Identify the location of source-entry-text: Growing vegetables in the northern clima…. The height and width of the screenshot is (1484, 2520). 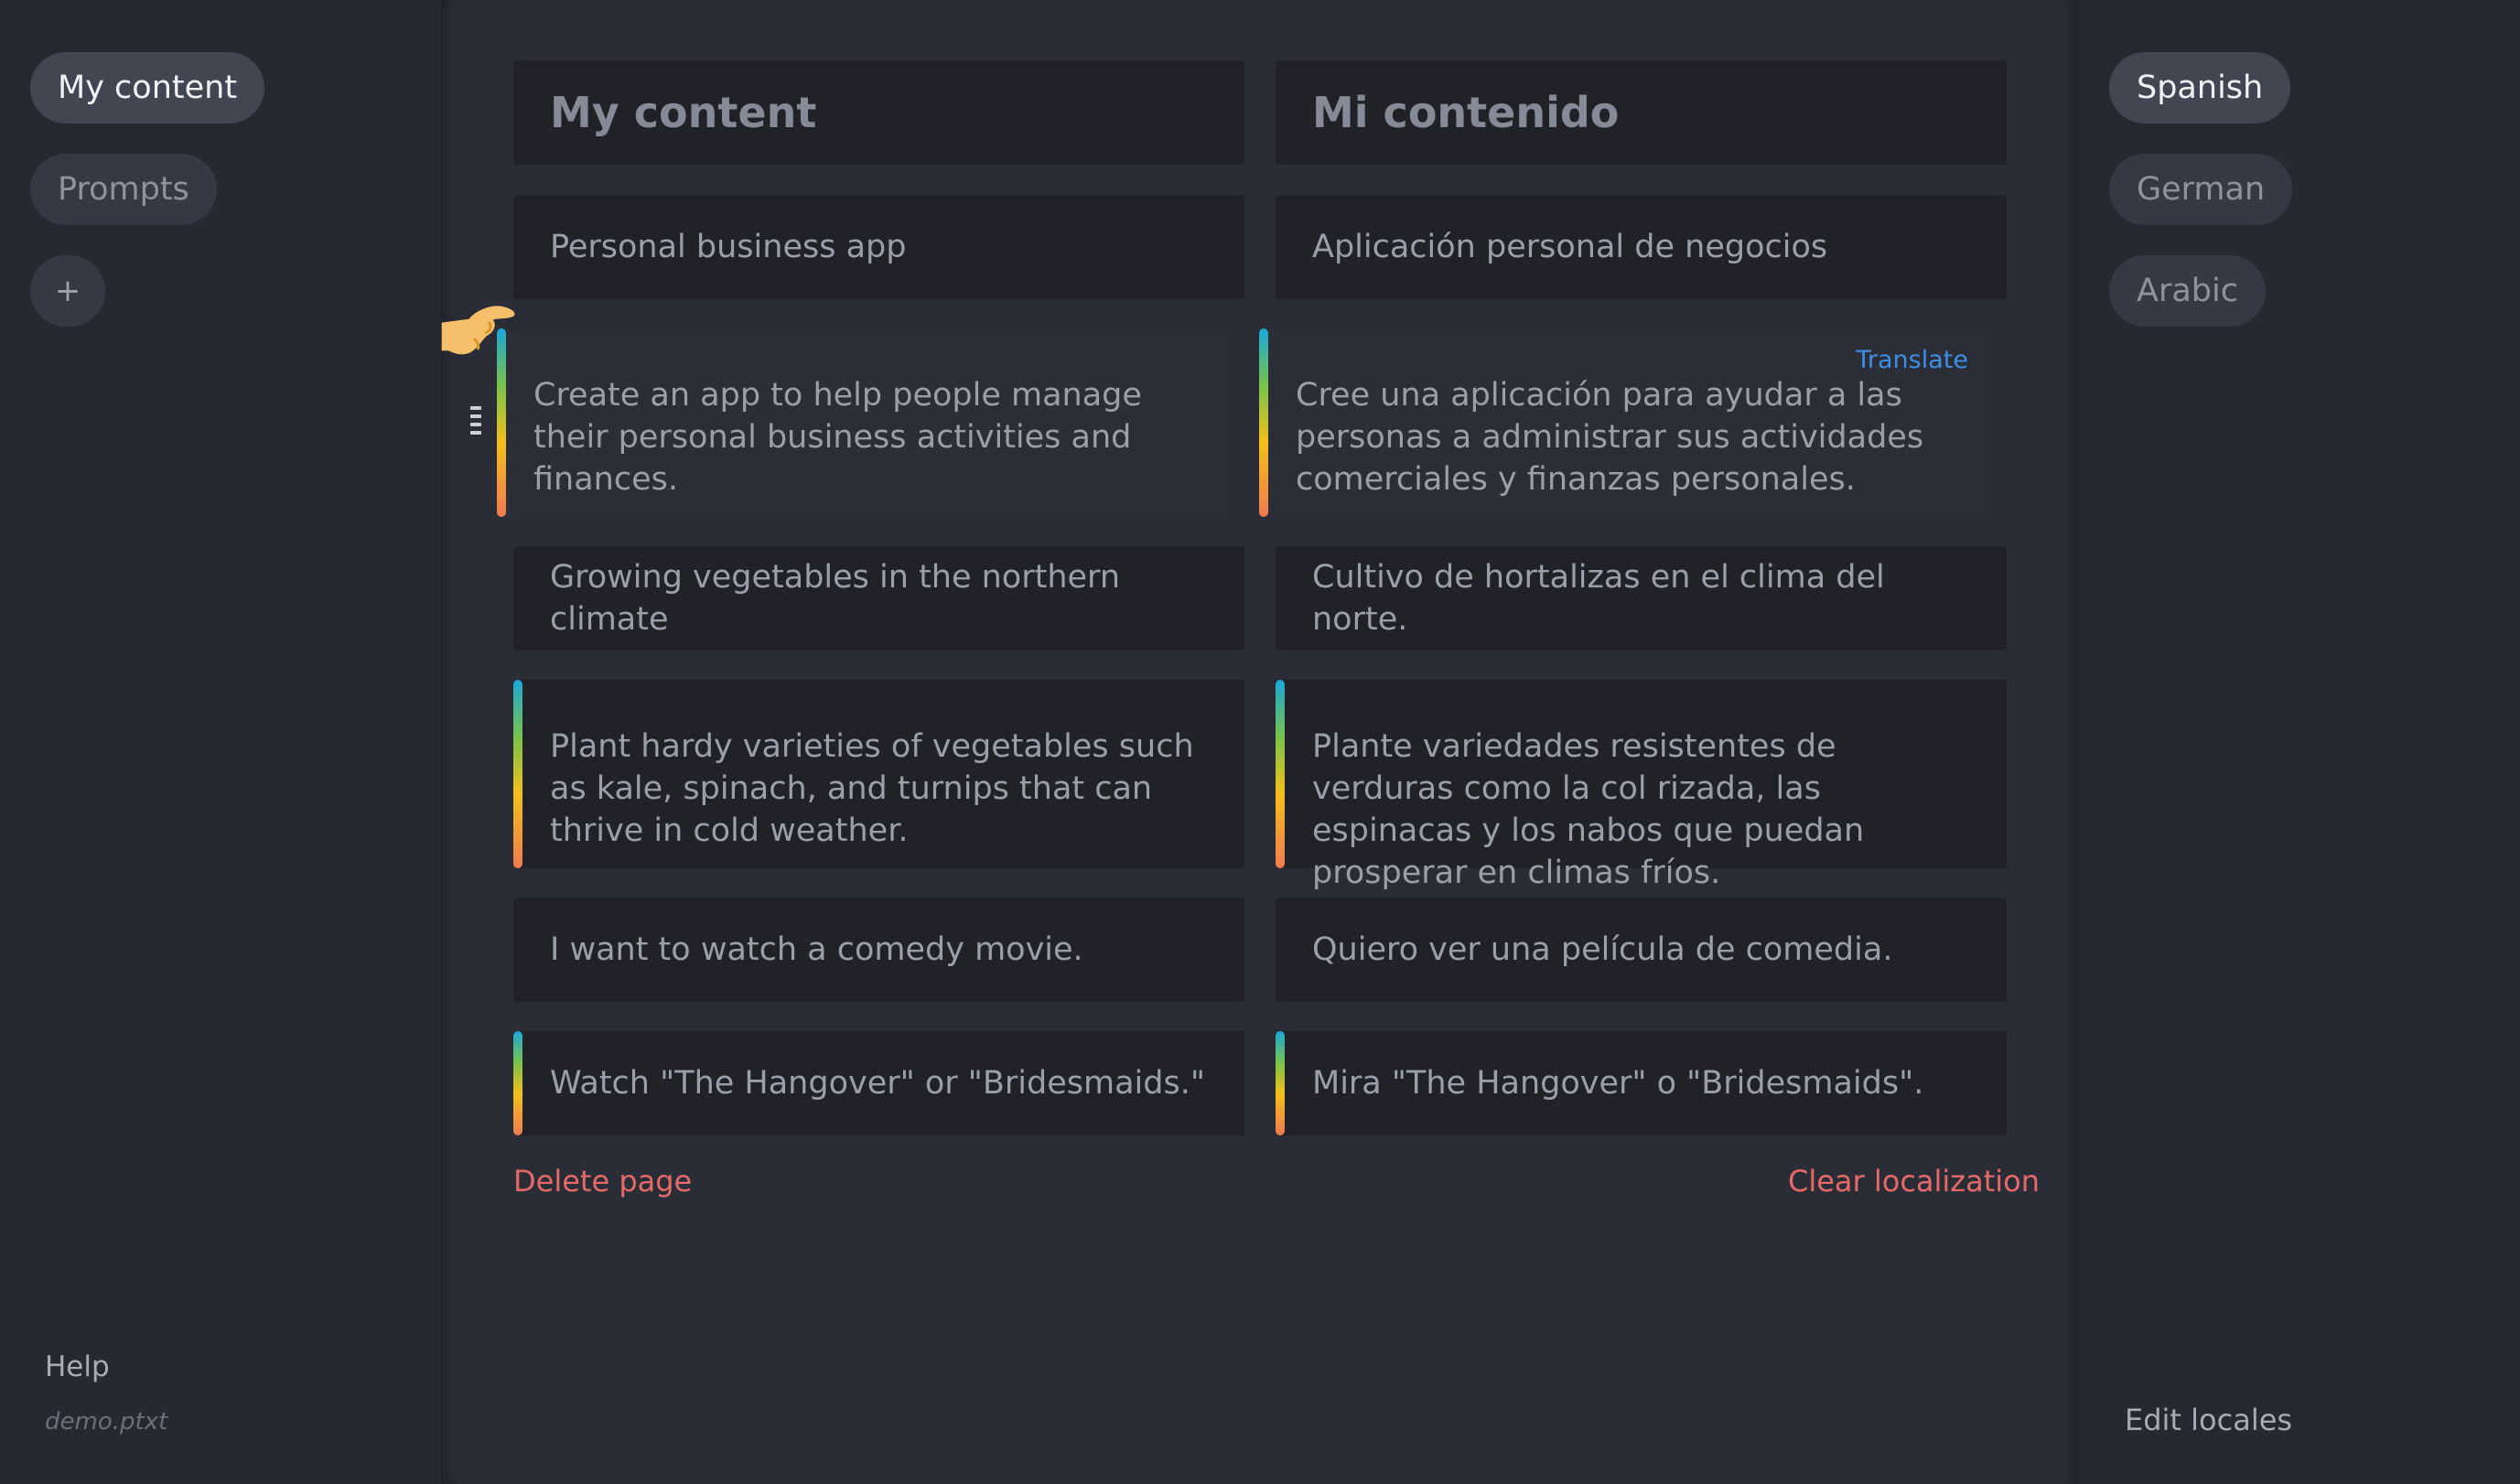
(835, 598).